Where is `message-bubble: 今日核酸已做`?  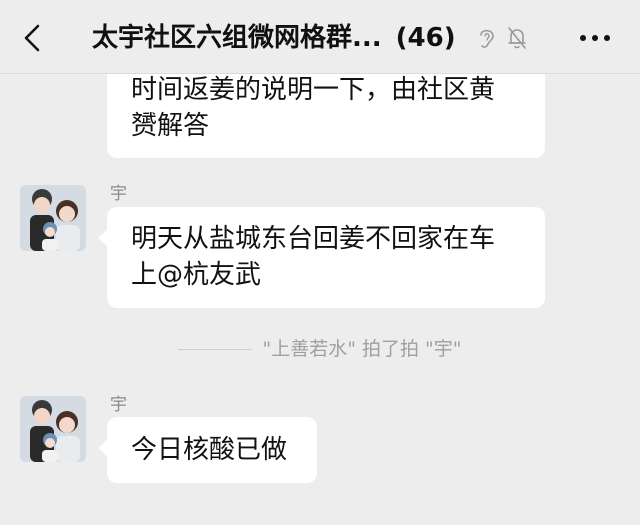 message-bubble: 今日核酸已做 is located at coordinates (207, 450).